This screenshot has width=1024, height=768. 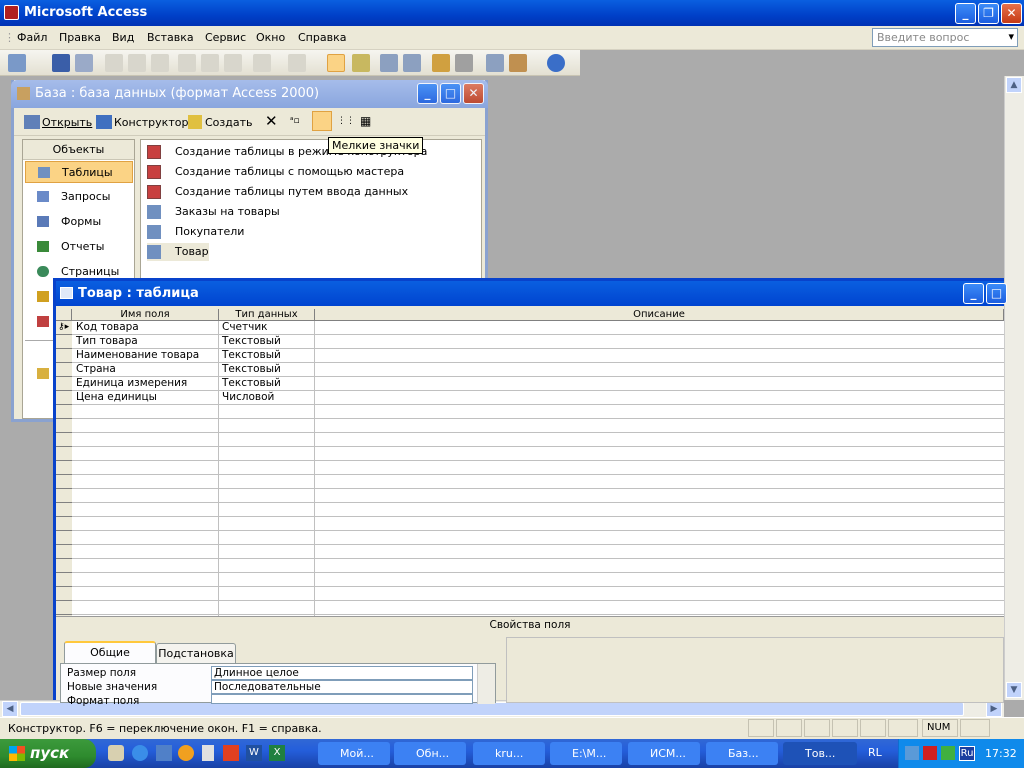 I want to click on scroll-up-icon: ▲, so click(x=1014, y=85).